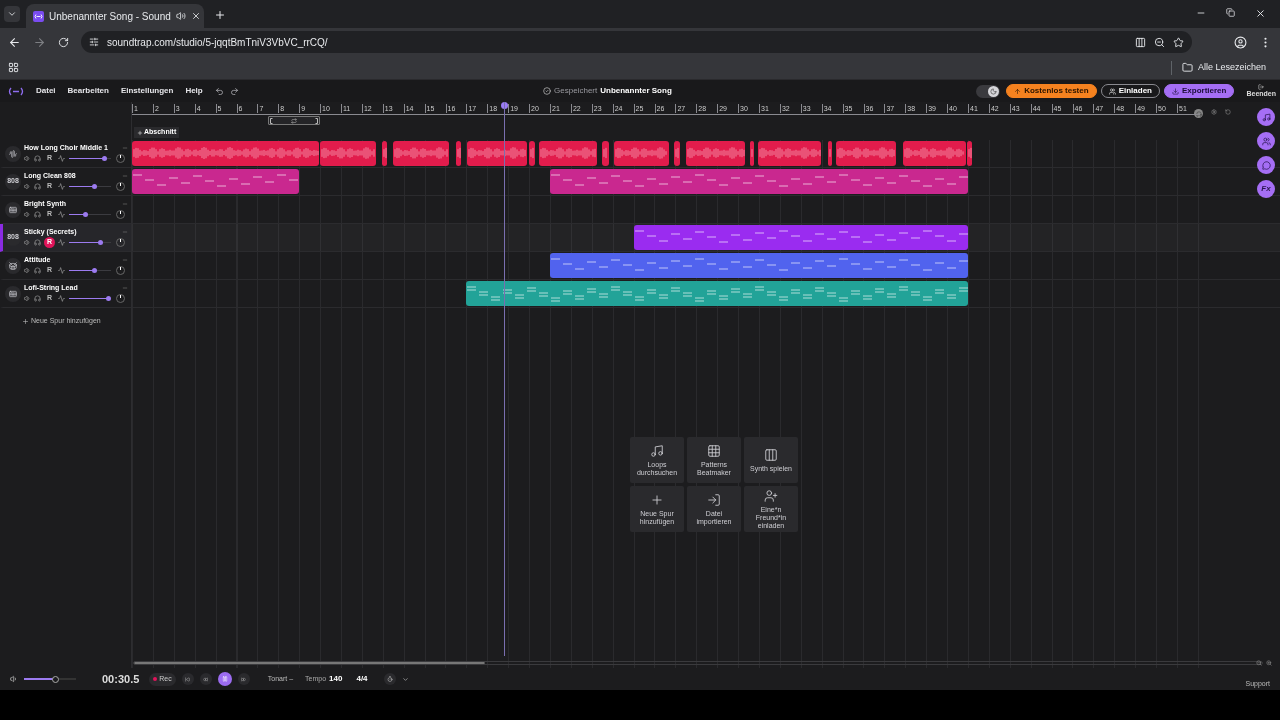 The image size is (1280, 720). What do you see at coordinates (317, 120) in the screenshot?
I see `loop-end-handle` at bounding box center [317, 120].